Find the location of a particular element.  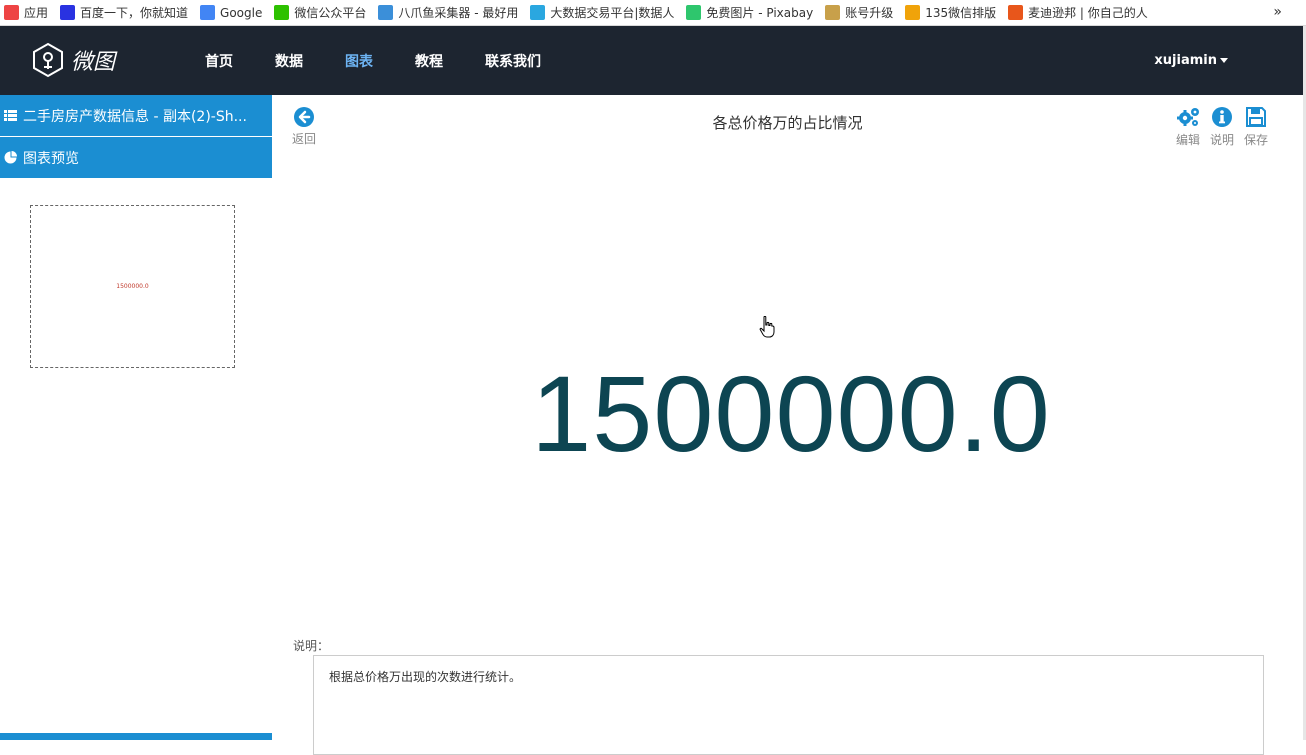

bookmark-label: 微信公众平台 is located at coordinates (330, 13).